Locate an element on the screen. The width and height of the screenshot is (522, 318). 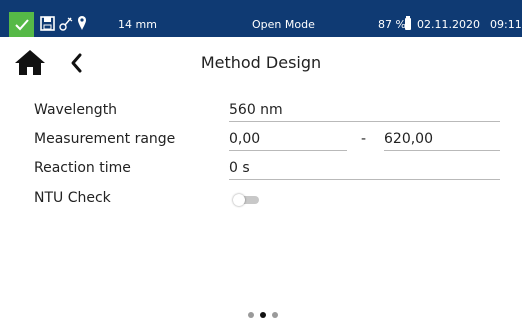
wavelength-field-underline is located at coordinates (364, 121).